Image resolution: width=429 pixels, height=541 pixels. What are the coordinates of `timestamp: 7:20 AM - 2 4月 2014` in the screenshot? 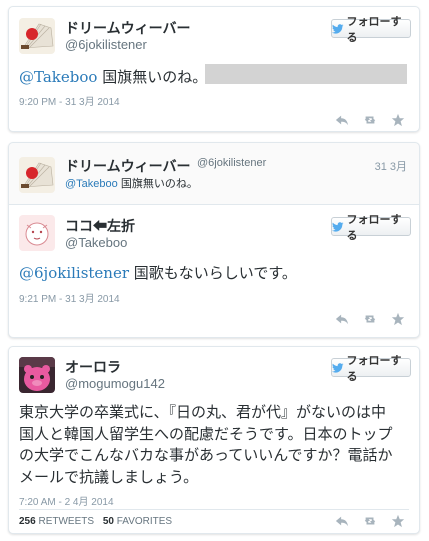 It's located at (66, 500).